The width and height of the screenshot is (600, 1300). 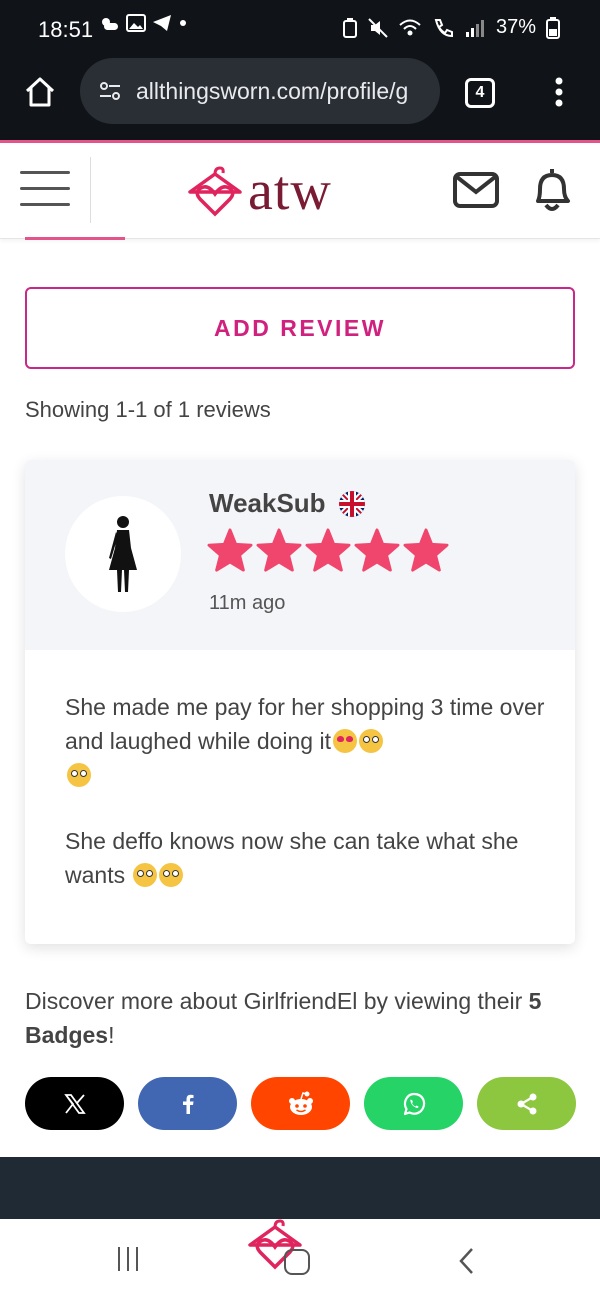 I want to click on dot-icon, so click(x=183, y=23).